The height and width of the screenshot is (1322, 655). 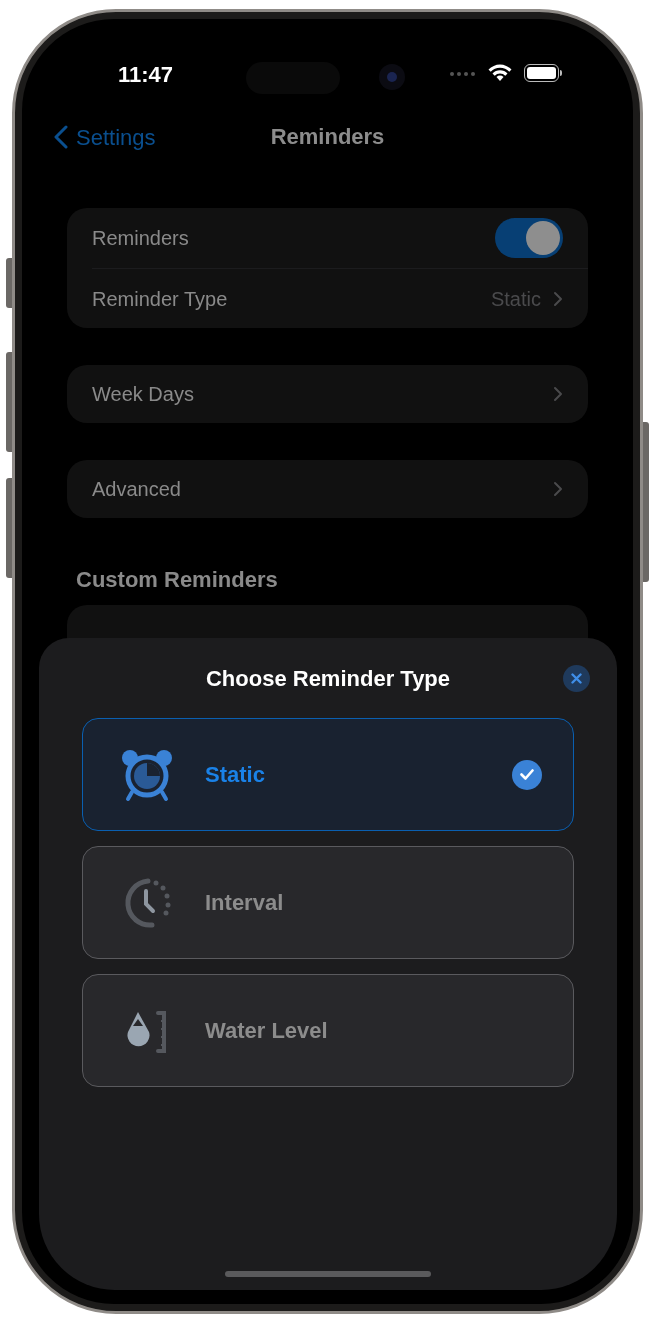 What do you see at coordinates (61, 137) in the screenshot?
I see `back-chevron-icon` at bounding box center [61, 137].